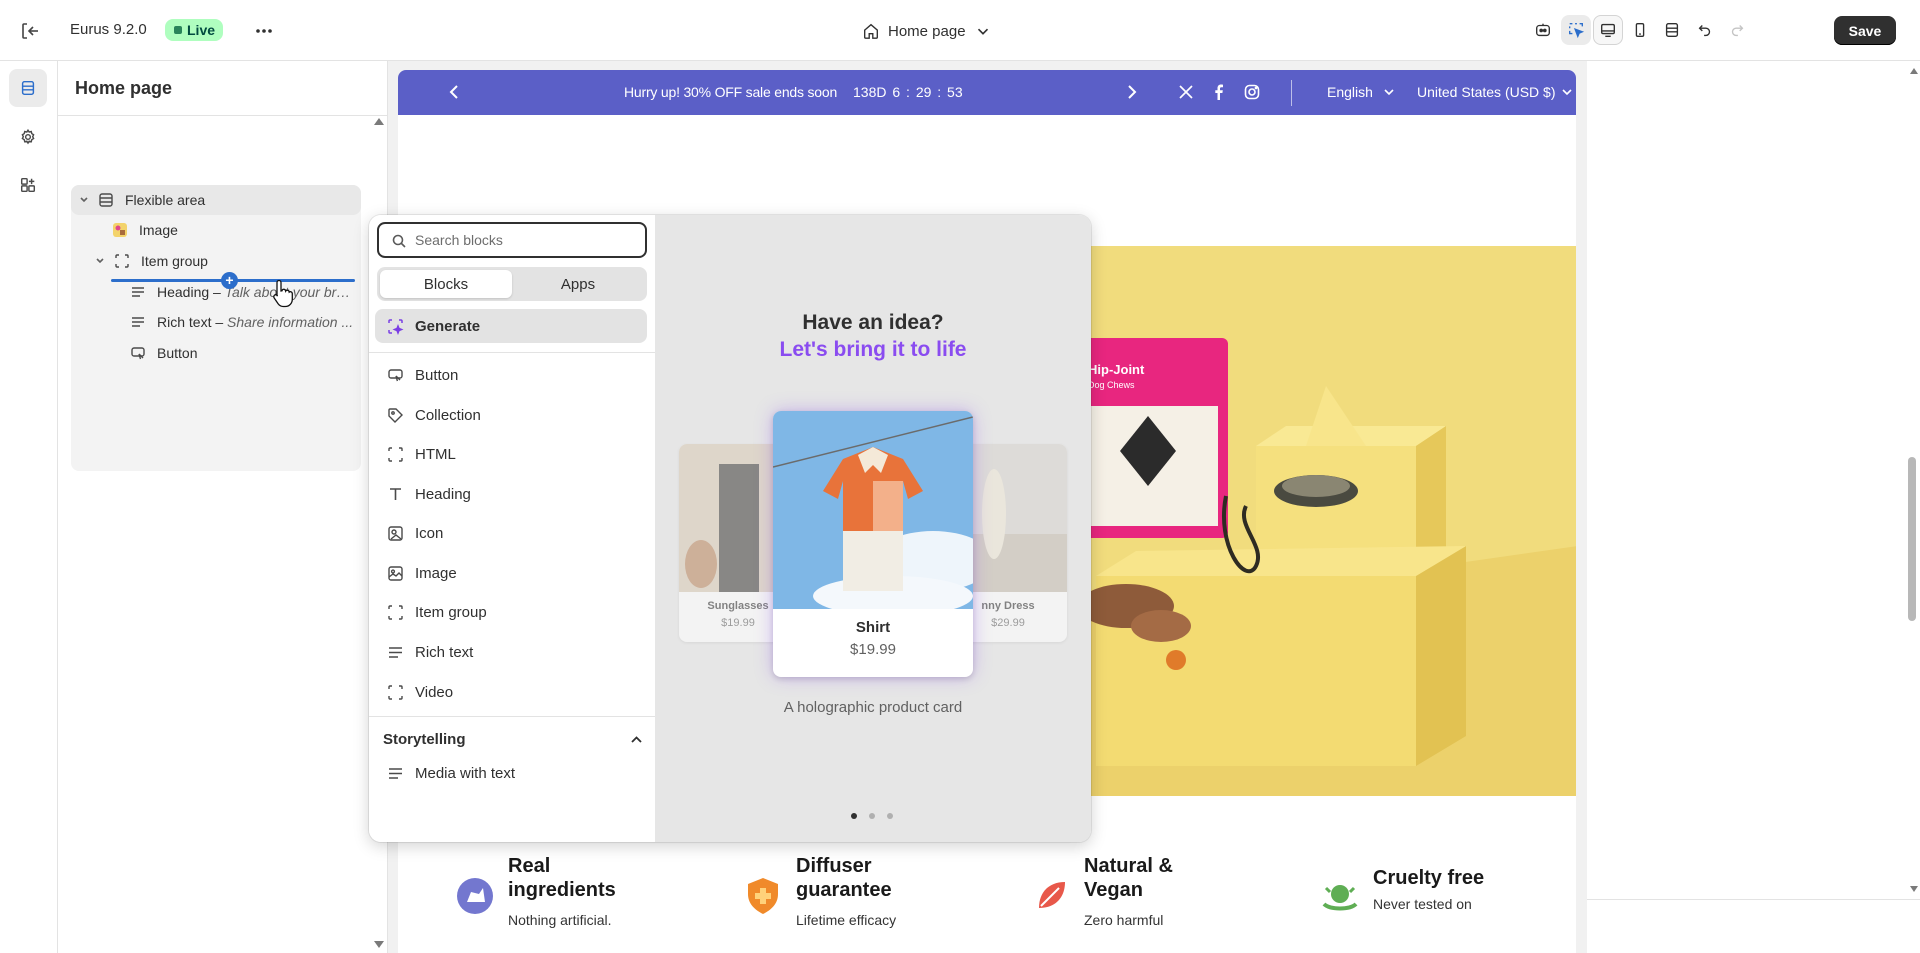 The image size is (1920, 953). Describe the element at coordinates (1128, 878) in the screenshot. I see `feature-title: Natural & Vegan` at that location.